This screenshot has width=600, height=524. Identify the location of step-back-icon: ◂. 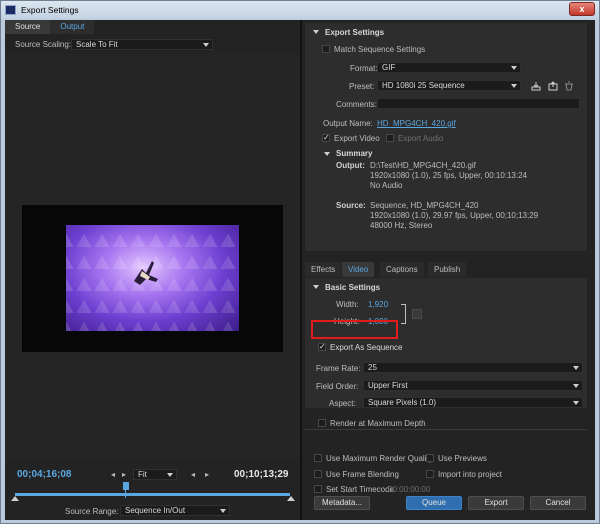
(193, 474).